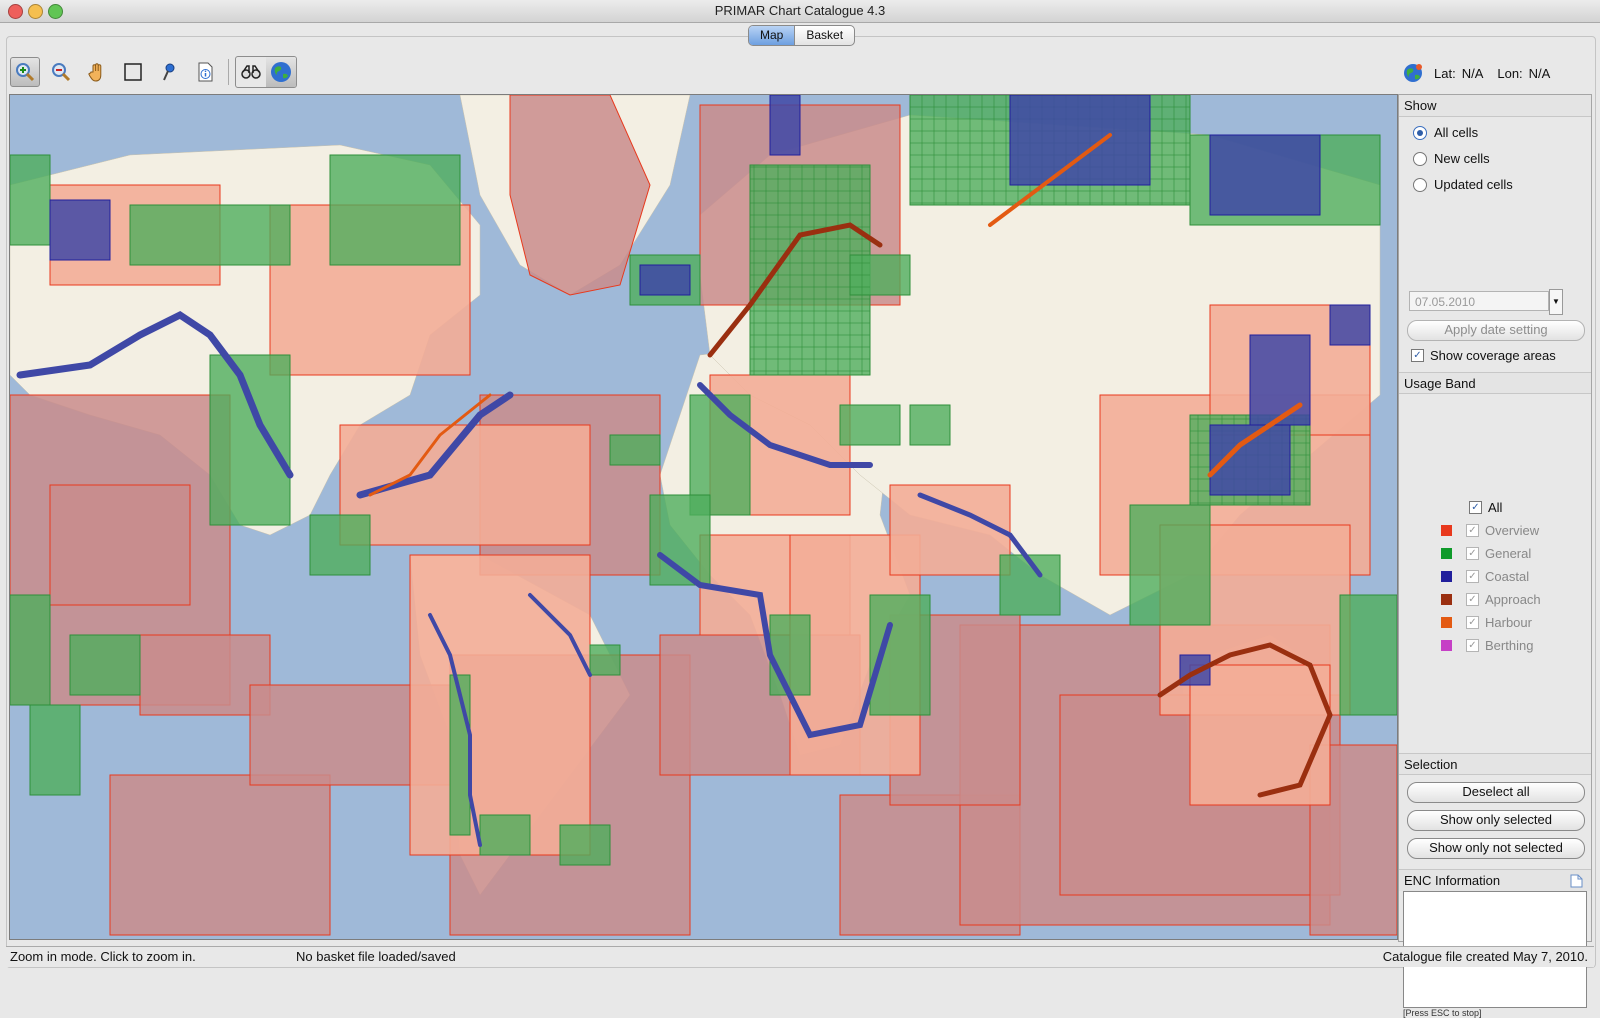 This screenshot has height=1018, width=1600. I want to click on globe-small-icon, so click(1413, 73).